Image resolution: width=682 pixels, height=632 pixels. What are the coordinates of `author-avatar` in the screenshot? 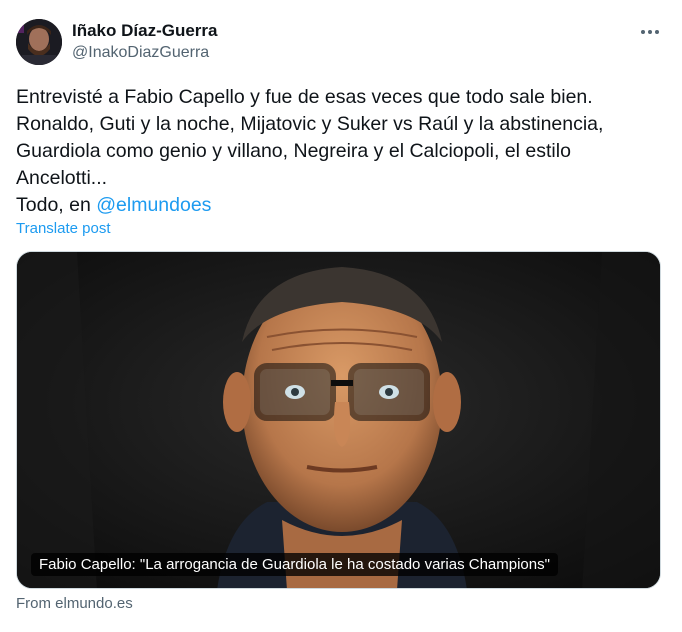 It's located at (39, 42).